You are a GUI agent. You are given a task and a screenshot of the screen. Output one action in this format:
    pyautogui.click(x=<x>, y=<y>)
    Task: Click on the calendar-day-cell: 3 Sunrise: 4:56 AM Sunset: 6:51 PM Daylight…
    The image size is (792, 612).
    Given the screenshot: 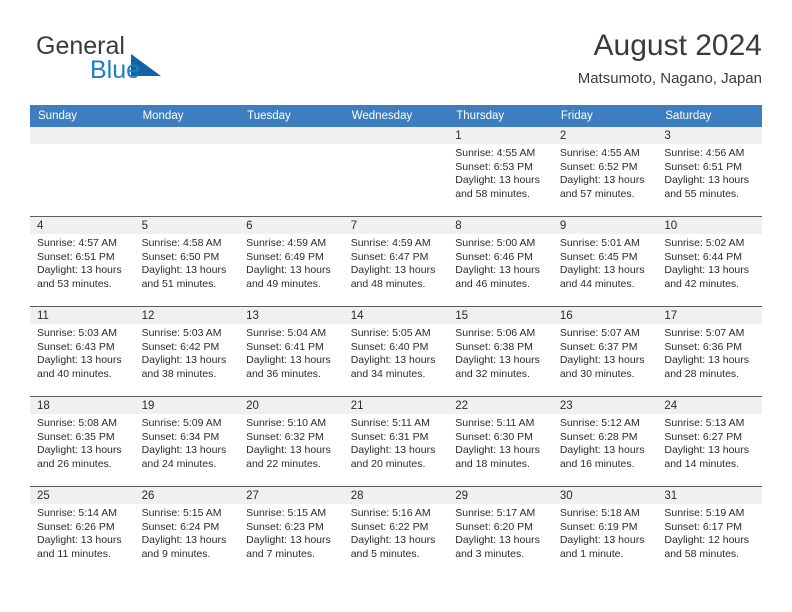 What is the action you would take?
    pyautogui.click(x=709, y=172)
    